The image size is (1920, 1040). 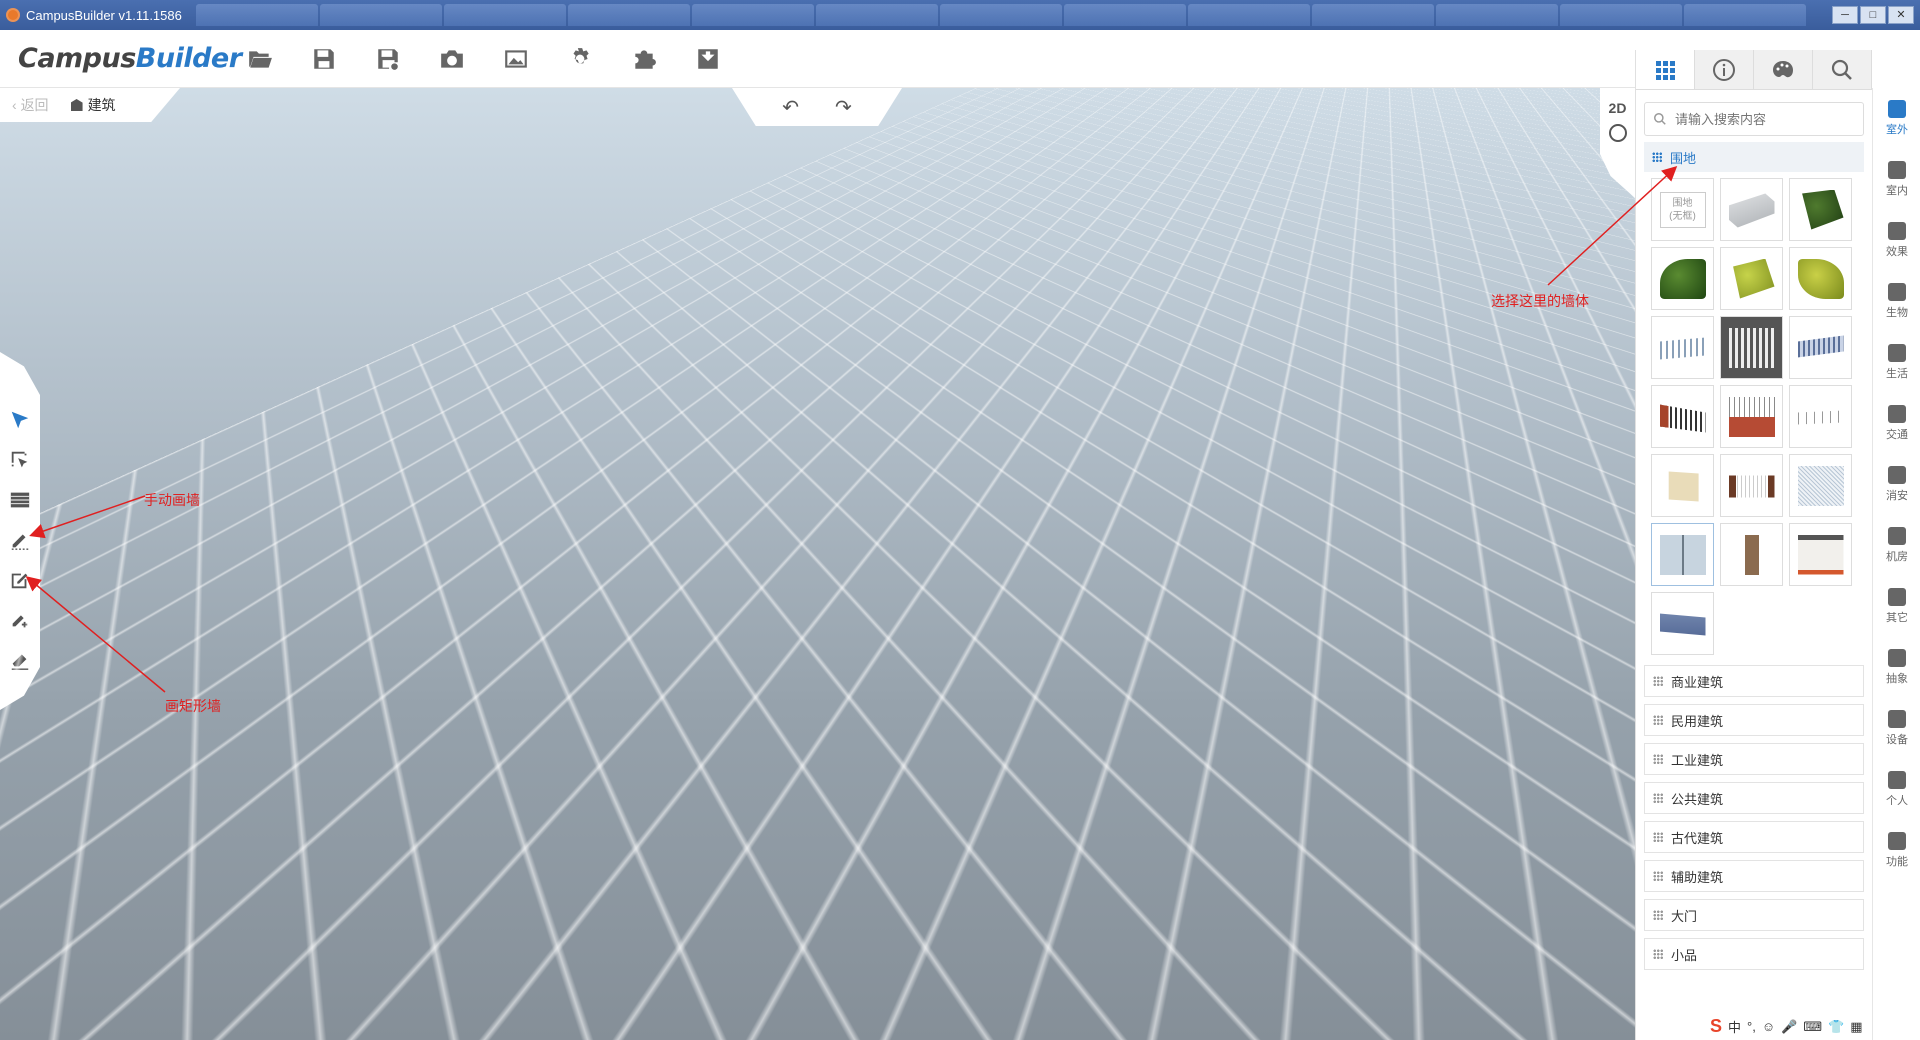 I want to click on tab-library, so click(x=1665, y=69).